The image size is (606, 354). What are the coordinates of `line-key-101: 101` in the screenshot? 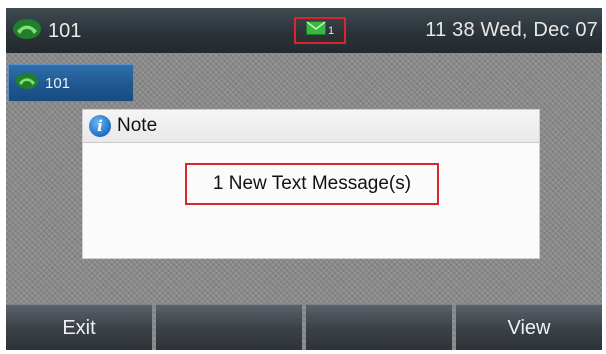 It's located at (71, 83).